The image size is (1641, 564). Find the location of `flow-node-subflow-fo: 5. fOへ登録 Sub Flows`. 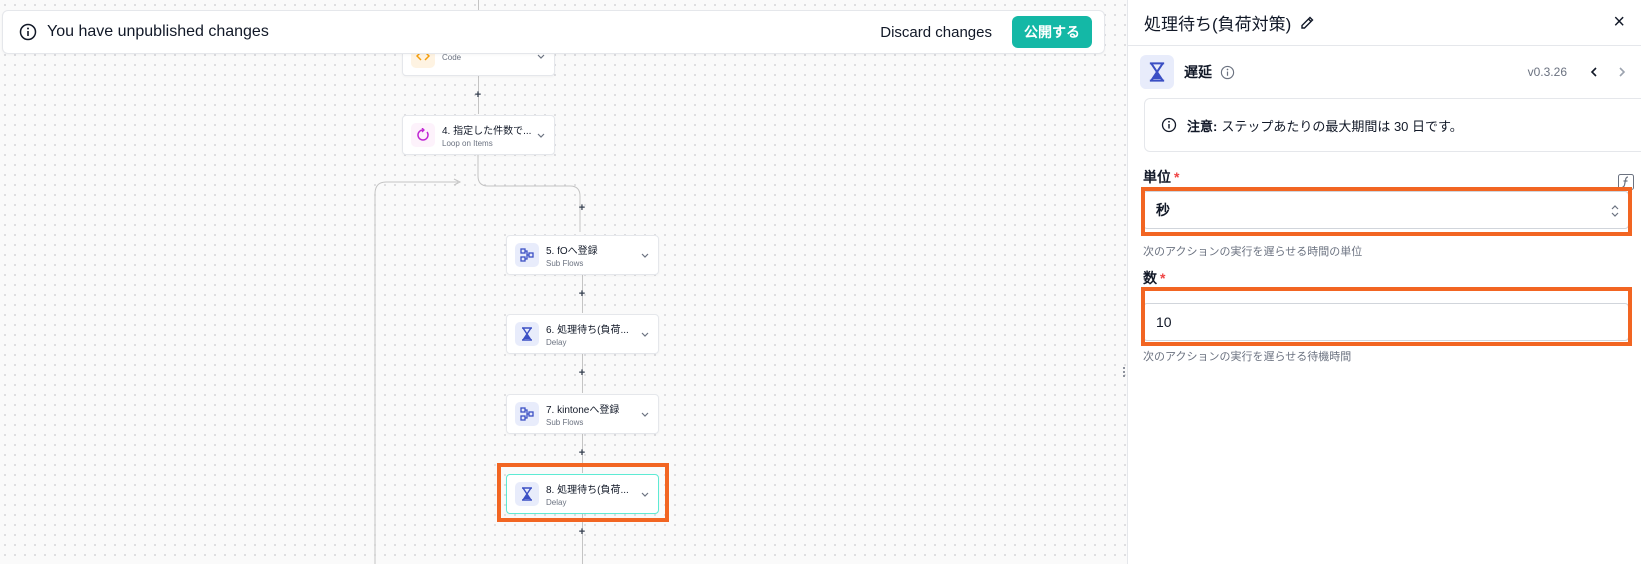

flow-node-subflow-fo: 5. fOへ登録 Sub Flows is located at coordinates (582, 255).